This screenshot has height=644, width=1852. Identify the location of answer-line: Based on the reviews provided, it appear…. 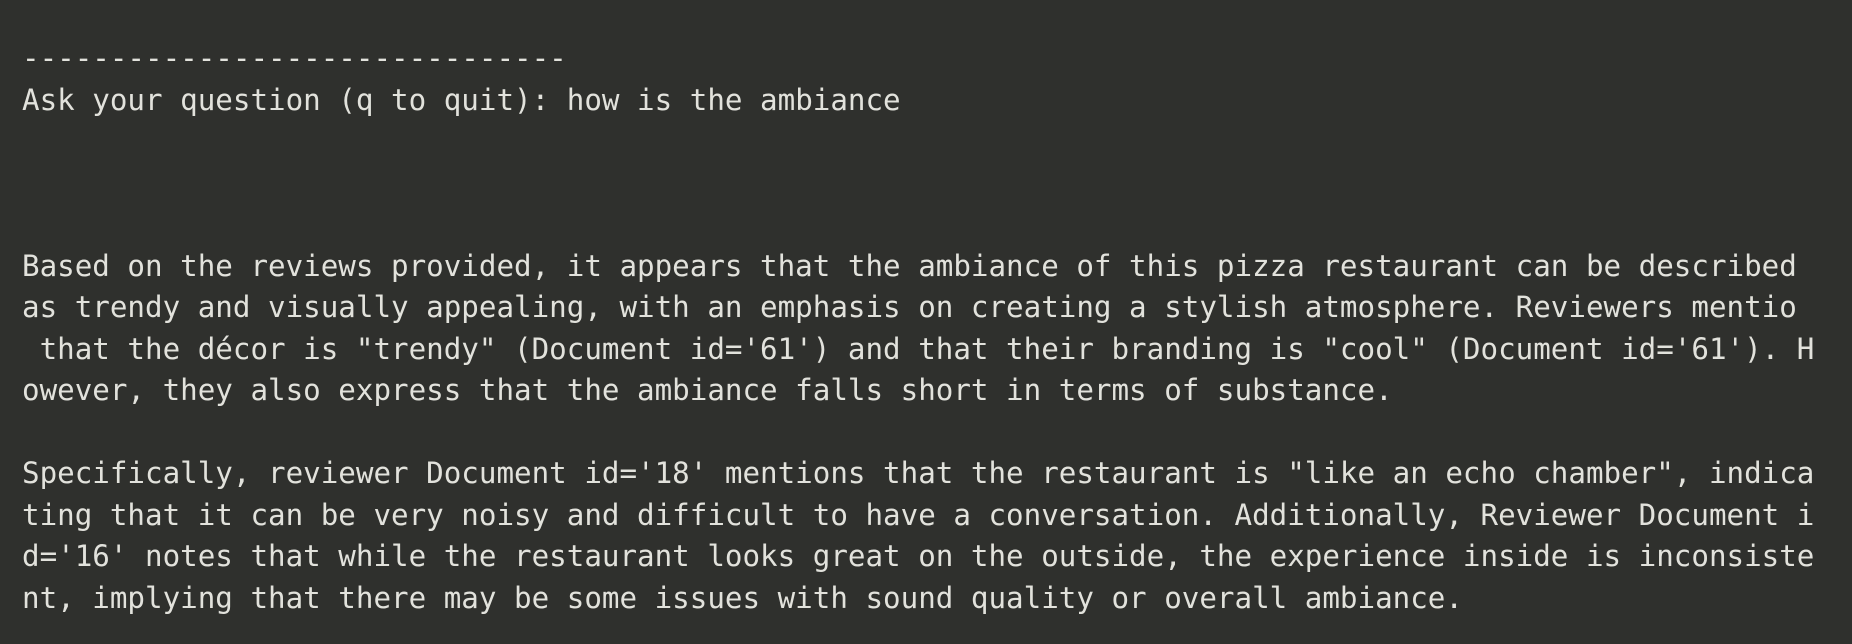
(909, 265).